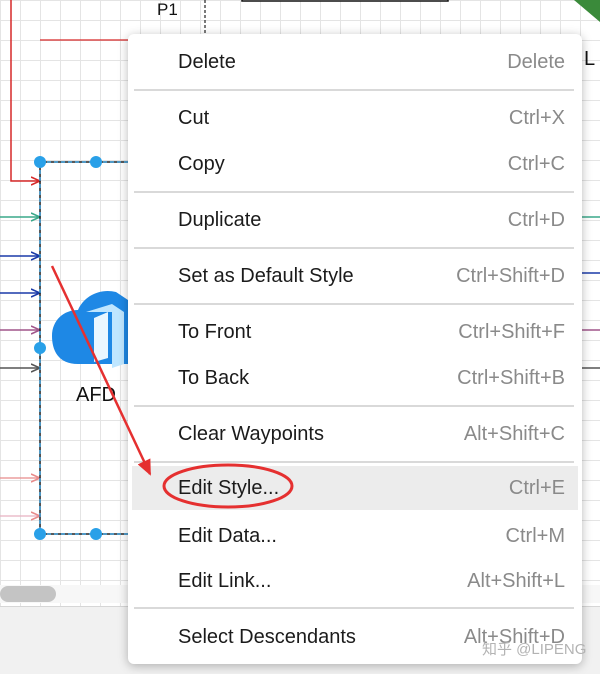 This screenshot has height=674, width=600. Describe the element at coordinates (214, 378) in the screenshot. I see `menu-item-label: To Back` at that location.